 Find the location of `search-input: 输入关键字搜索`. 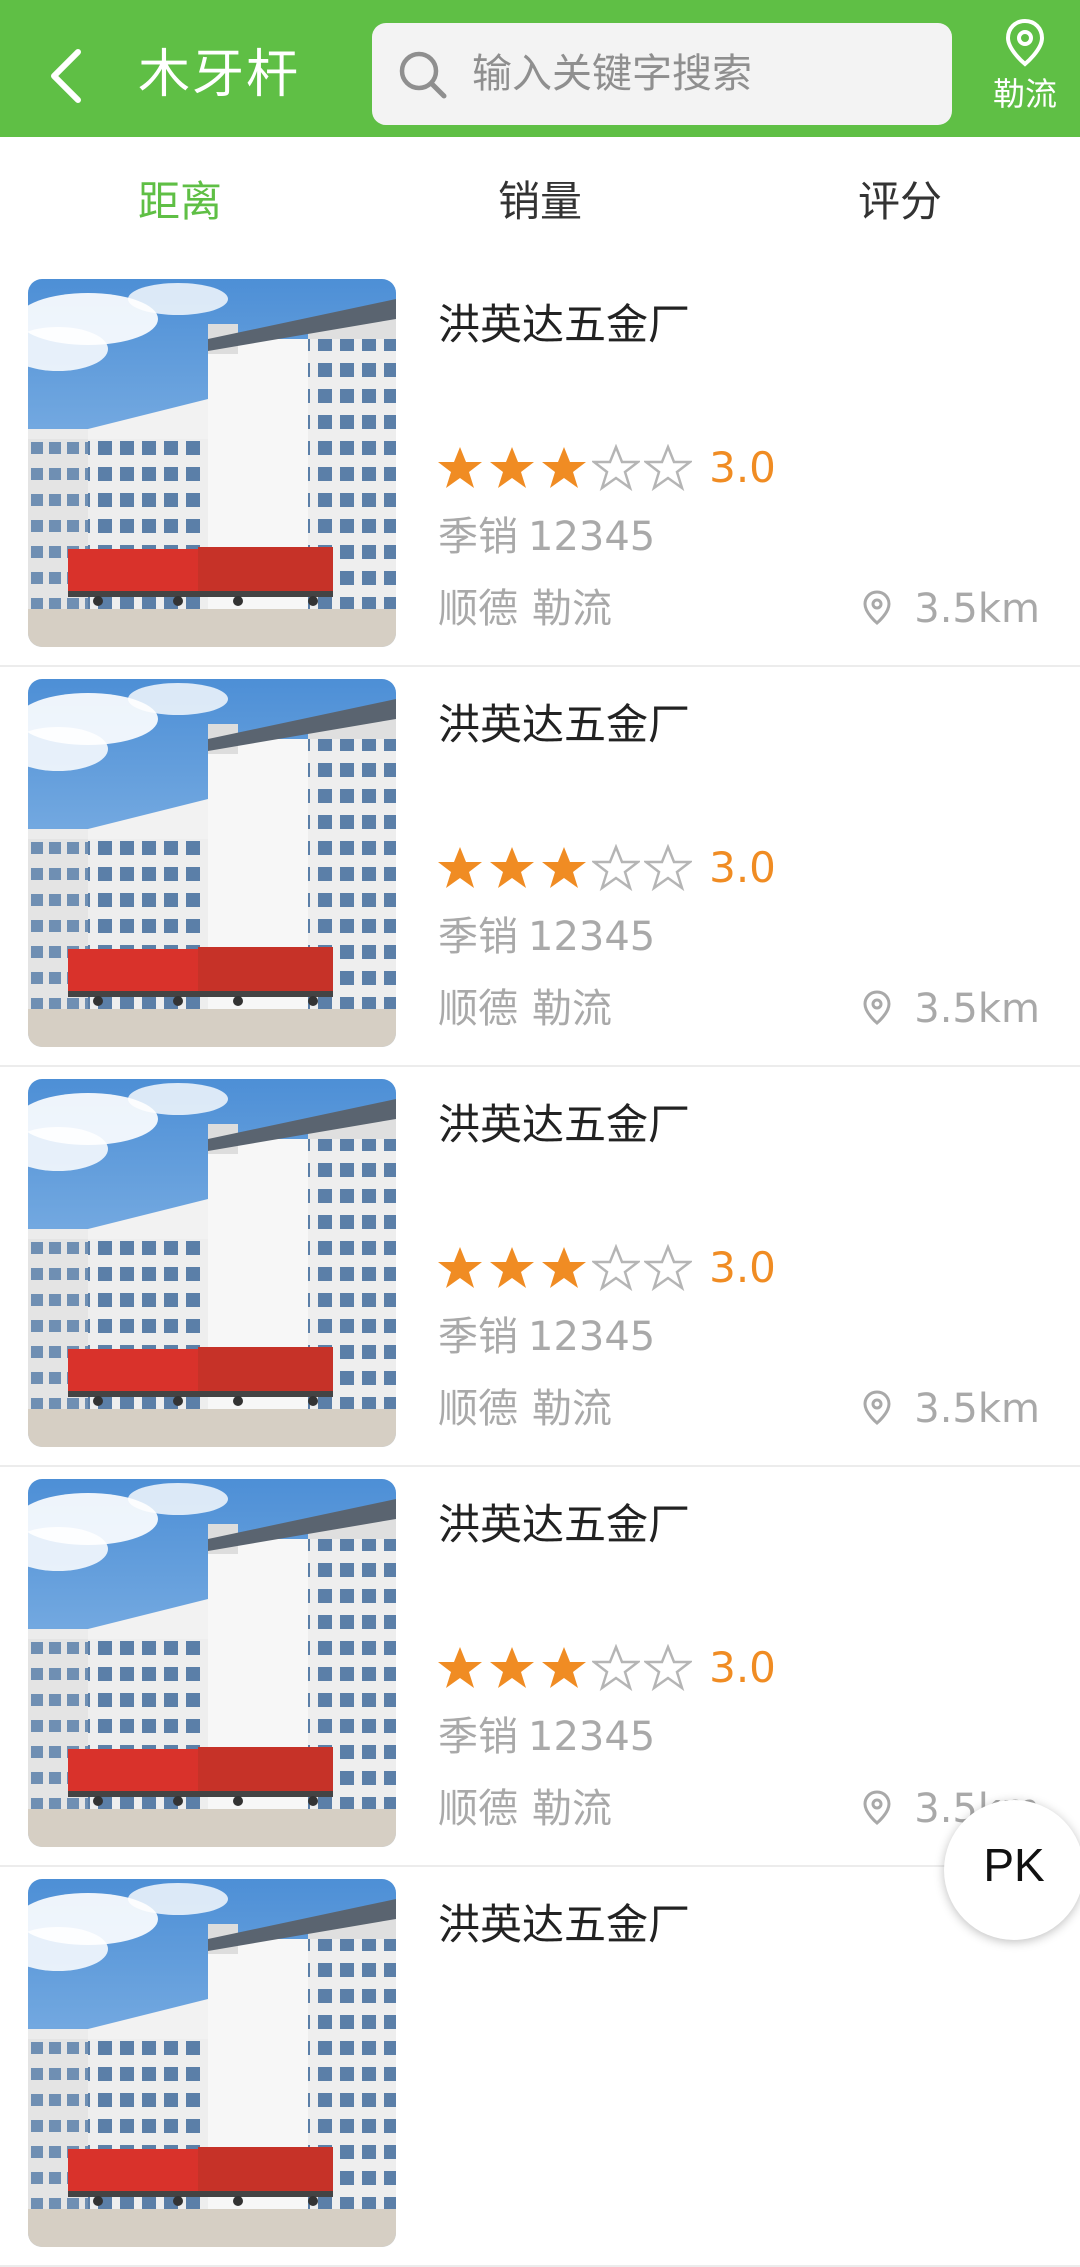

search-input: 输入关键字搜索 is located at coordinates (612, 74).